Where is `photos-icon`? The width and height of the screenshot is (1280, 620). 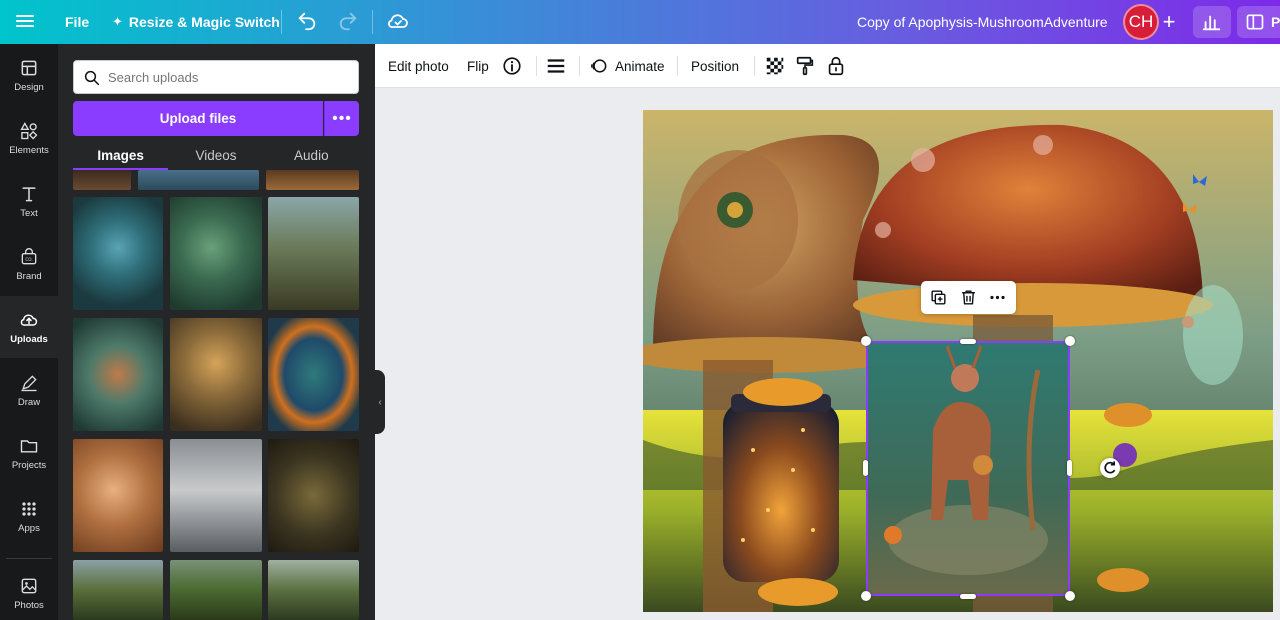
photos-icon is located at coordinates (29, 585).